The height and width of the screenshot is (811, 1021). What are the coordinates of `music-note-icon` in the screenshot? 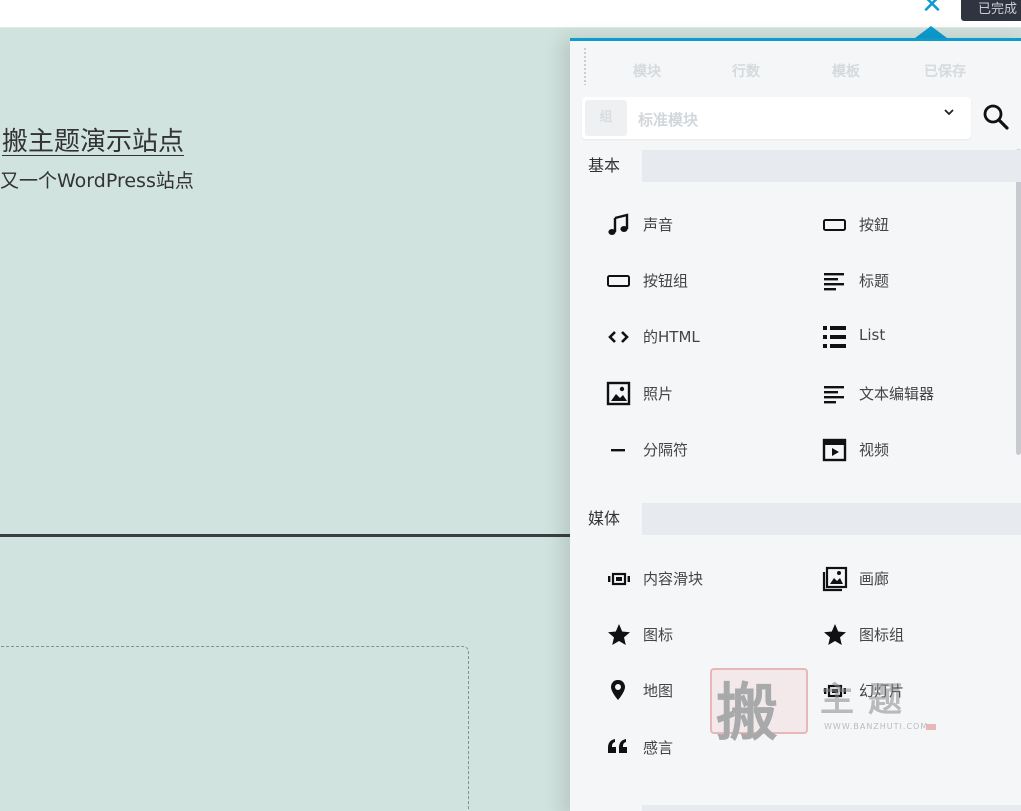 It's located at (619, 225).